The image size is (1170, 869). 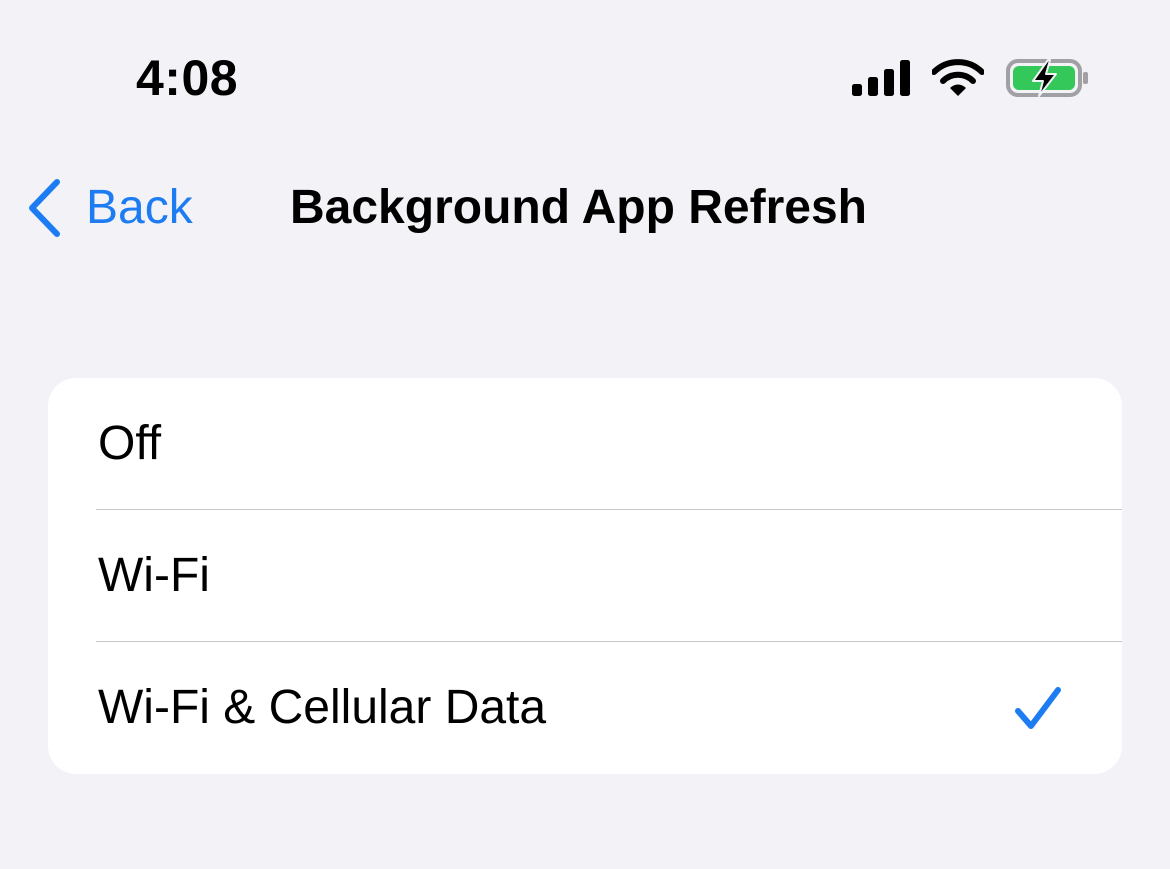 I want to click on option-off: Off, so click(x=585, y=444).